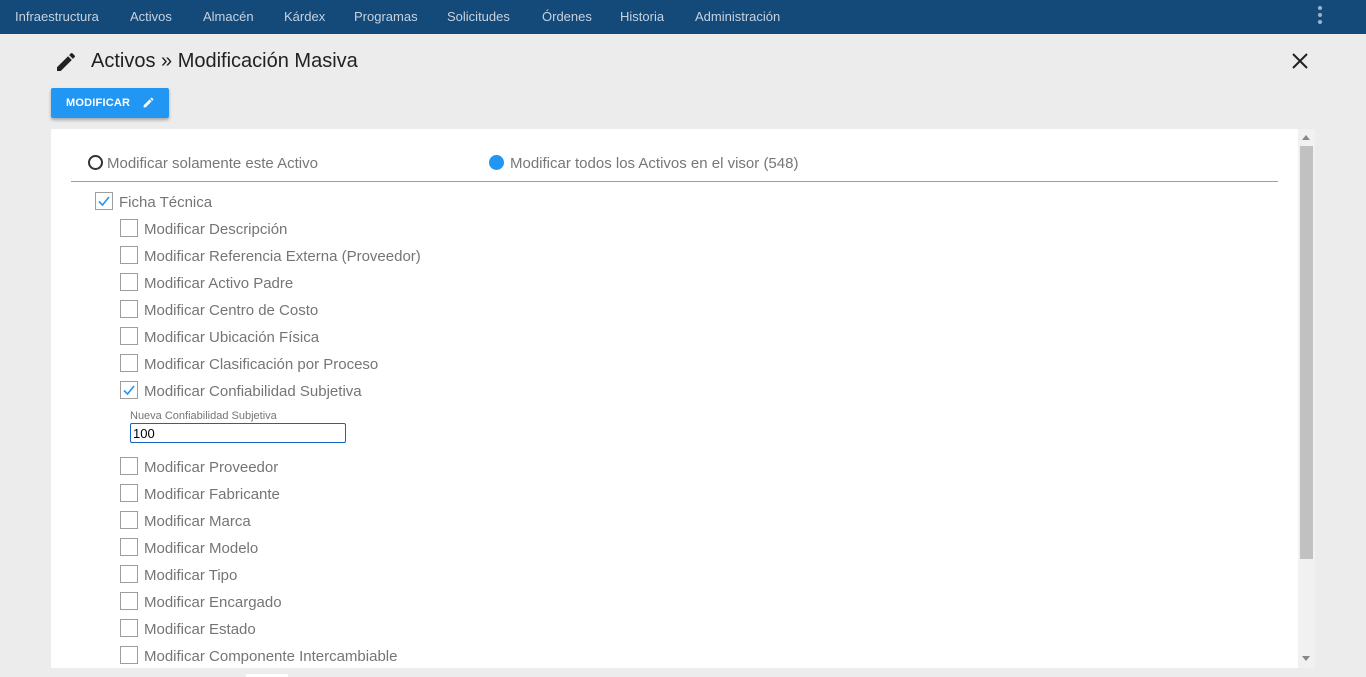  I want to click on modificar-confiabilidad-subjetiva-label: Modificar Confiabilidad Subjetiva, so click(253, 391).